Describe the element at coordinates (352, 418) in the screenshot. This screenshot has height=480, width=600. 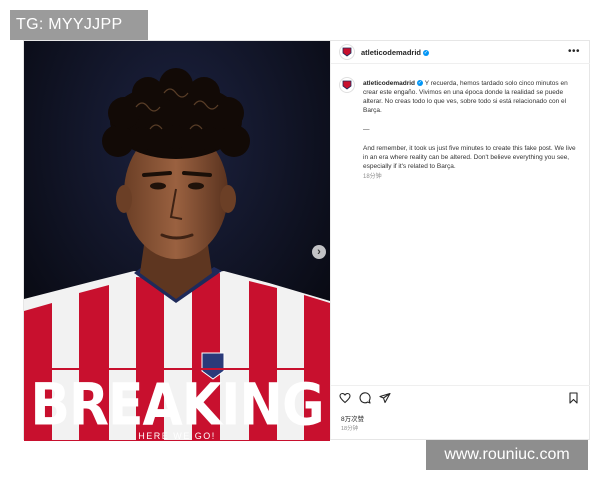
I see `like-count: 8万次赞` at that location.